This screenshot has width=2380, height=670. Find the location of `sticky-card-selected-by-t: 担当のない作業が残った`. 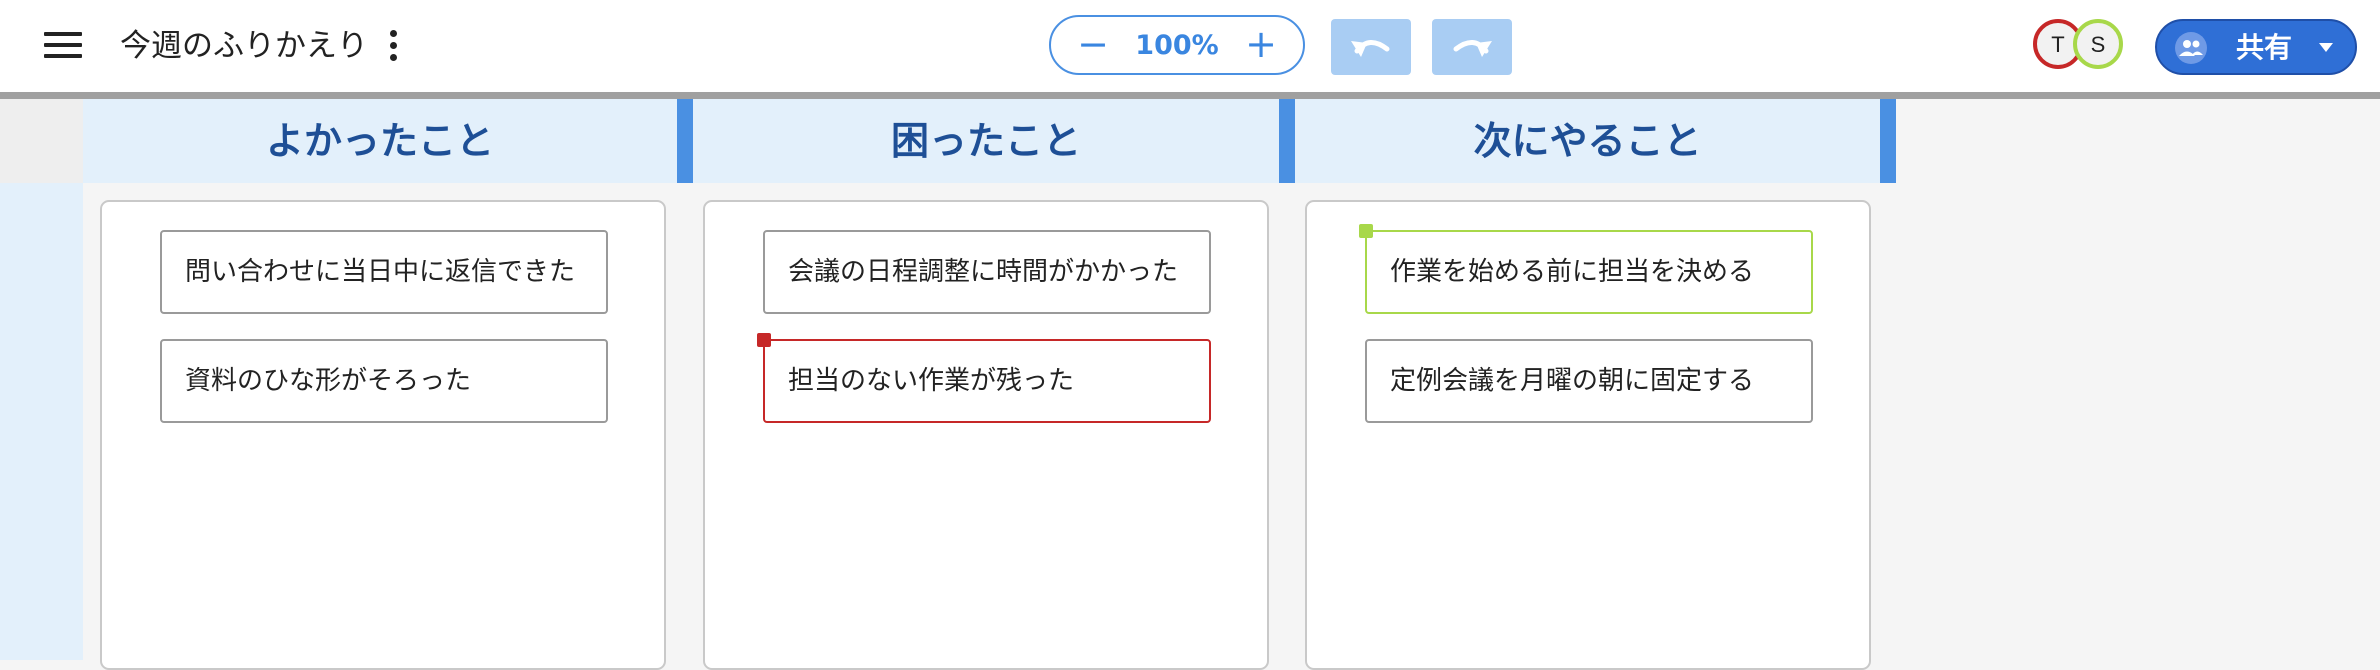

sticky-card-selected-by-t: 担当のない作業が残った is located at coordinates (984, 378).